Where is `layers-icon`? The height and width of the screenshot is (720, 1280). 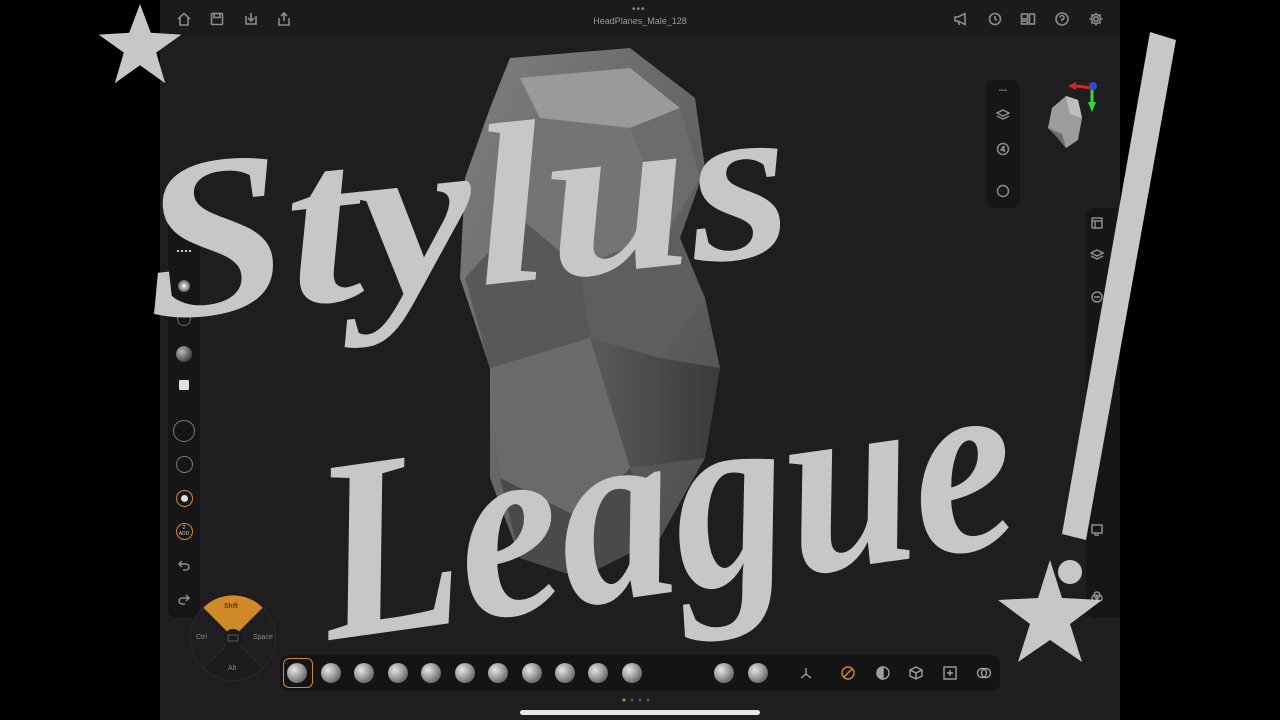 layers-icon is located at coordinates (1003, 115).